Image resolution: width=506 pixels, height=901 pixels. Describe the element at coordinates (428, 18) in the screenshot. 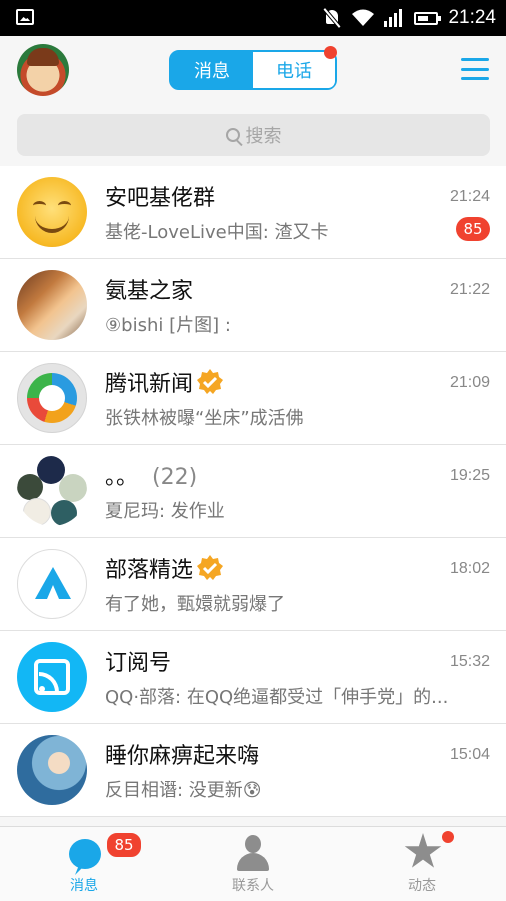

I see `battery-icon` at that location.